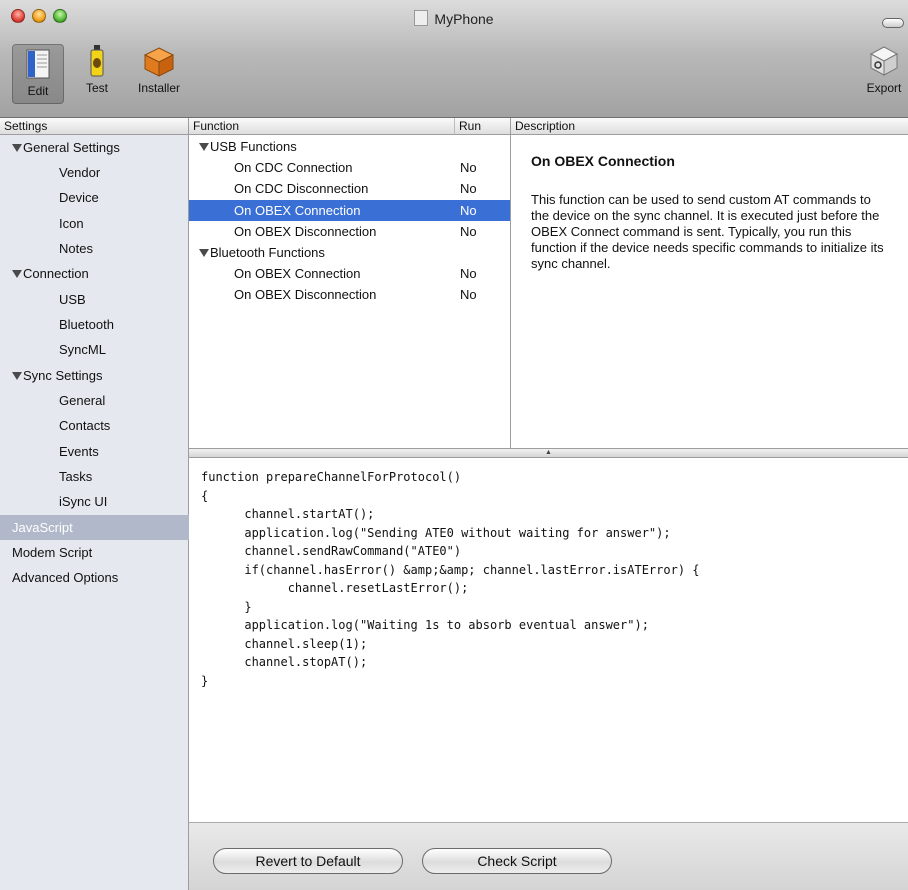  I want to click on installer-tool-button: Installer, so click(159, 69).